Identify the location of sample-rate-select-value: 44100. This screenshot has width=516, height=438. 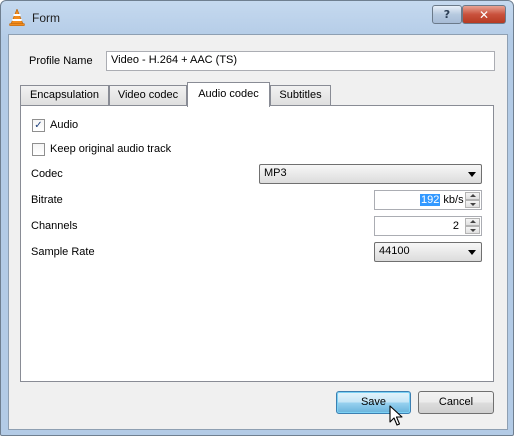
(394, 251).